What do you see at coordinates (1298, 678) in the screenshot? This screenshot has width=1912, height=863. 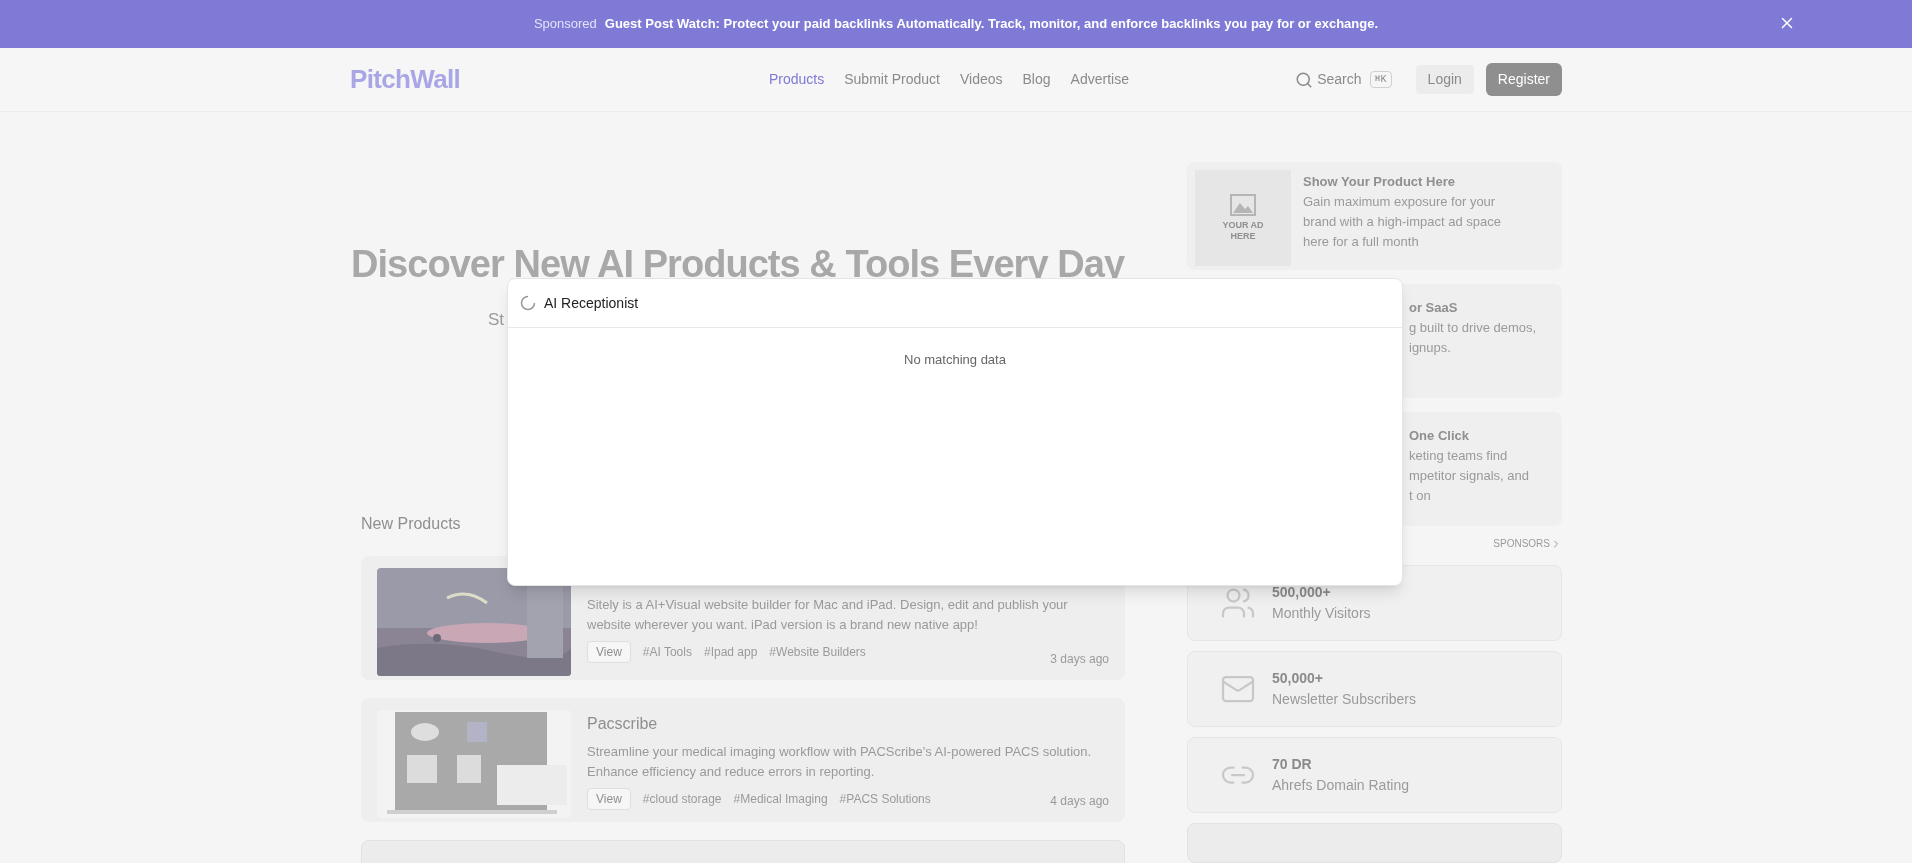 I see `stat-value: 50,000+` at bounding box center [1298, 678].